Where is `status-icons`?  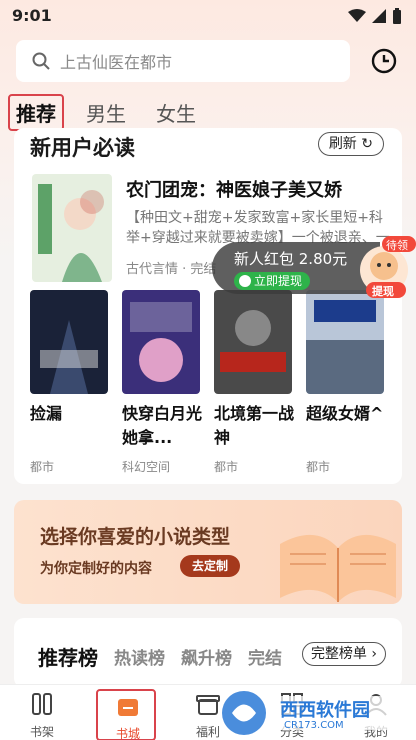
status-icons is located at coordinates (375, 16).